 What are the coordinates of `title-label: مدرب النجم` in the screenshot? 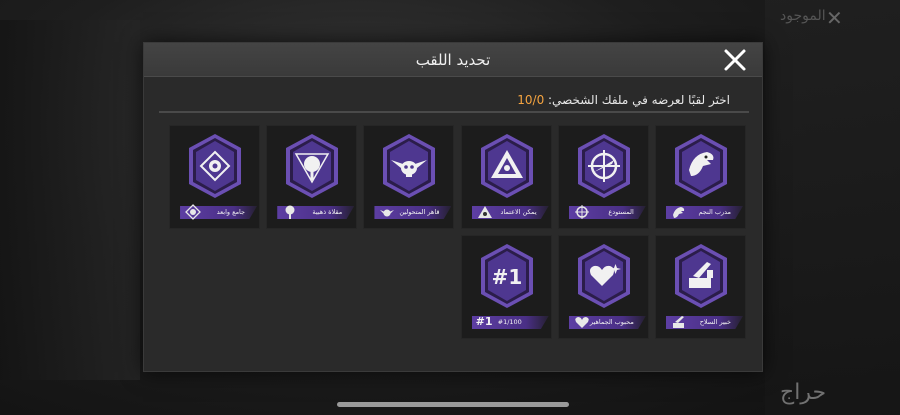 It's located at (715, 212).